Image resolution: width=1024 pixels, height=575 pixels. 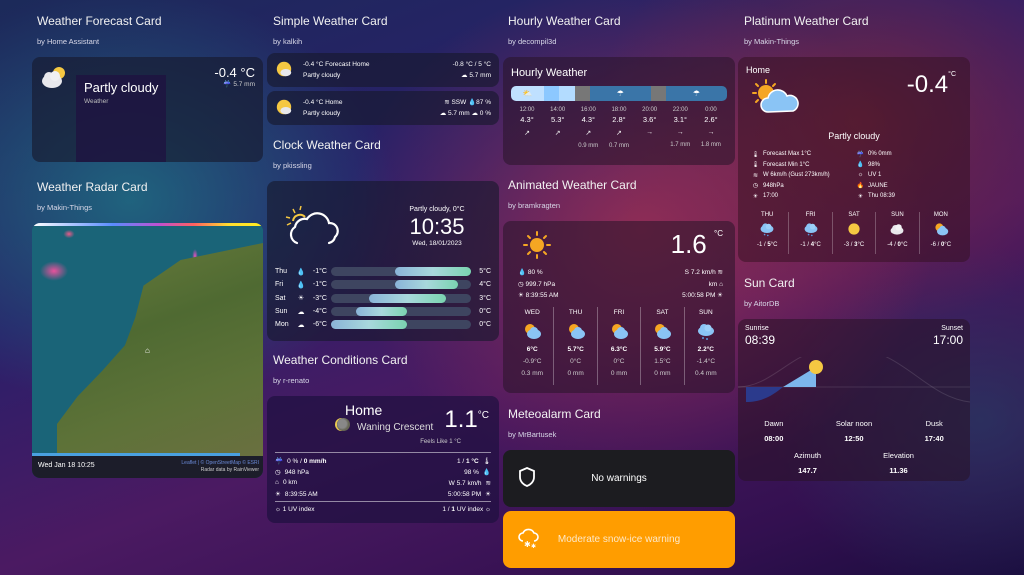 What do you see at coordinates (295, 461) in the screenshot?
I see `row-left-value: 0 % /` at bounding box center [295, 461].